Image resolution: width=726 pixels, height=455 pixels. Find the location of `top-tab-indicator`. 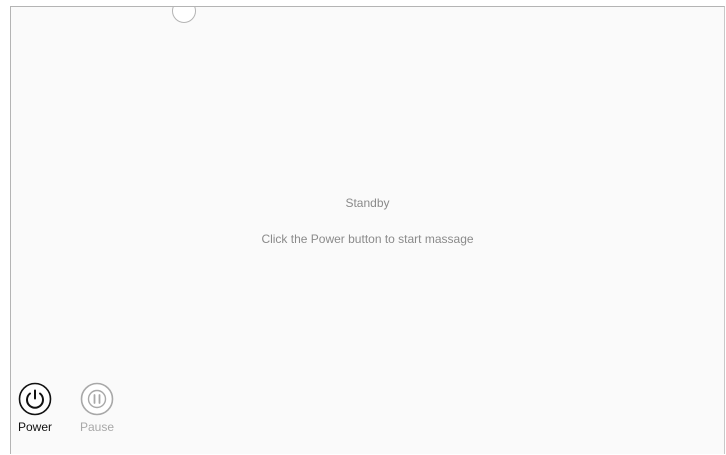

top-tab-indicator is located at coordinates (184, 15).